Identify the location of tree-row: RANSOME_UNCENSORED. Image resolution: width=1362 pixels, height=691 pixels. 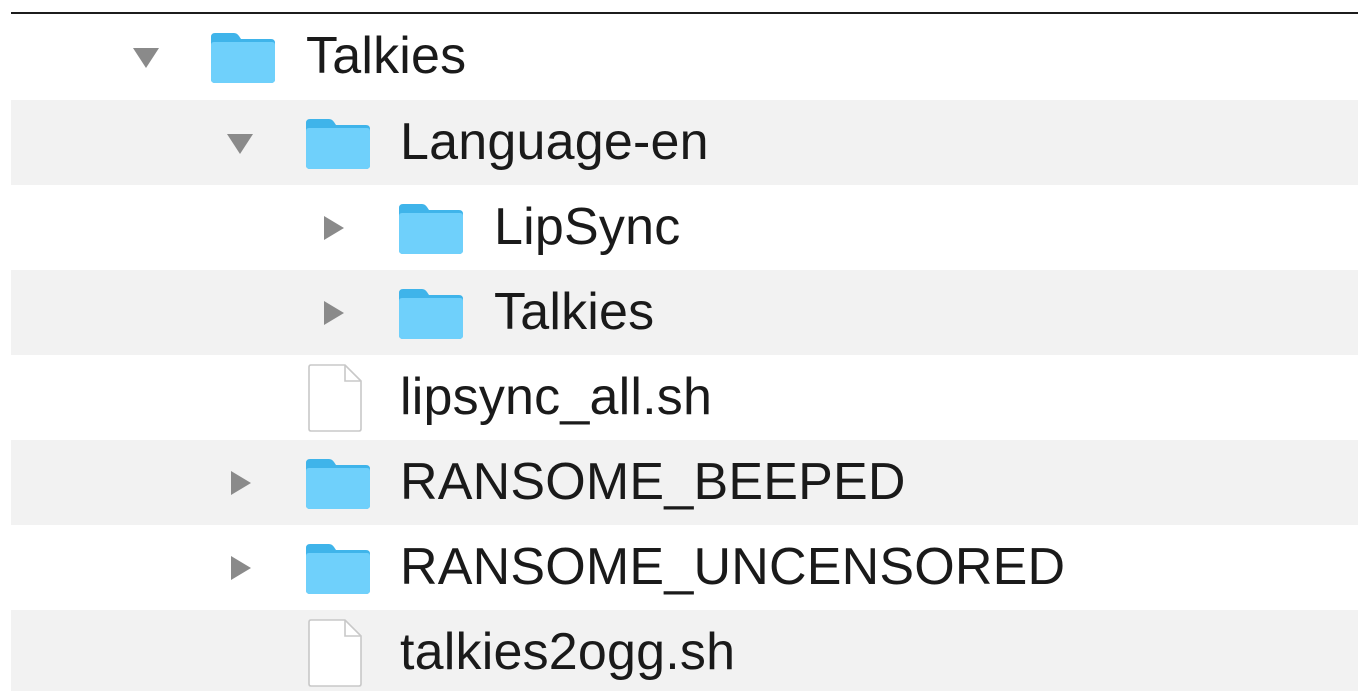
(681, 567).